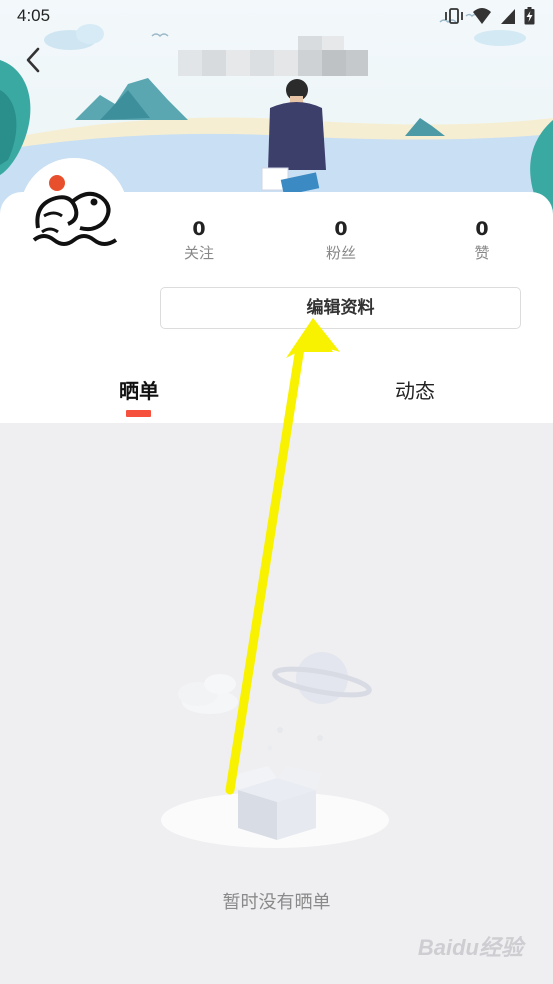 Image resolution: width=553 pixels, height=984 pixels. I want to click on stat-likes-value: 0, so click(482, 229).